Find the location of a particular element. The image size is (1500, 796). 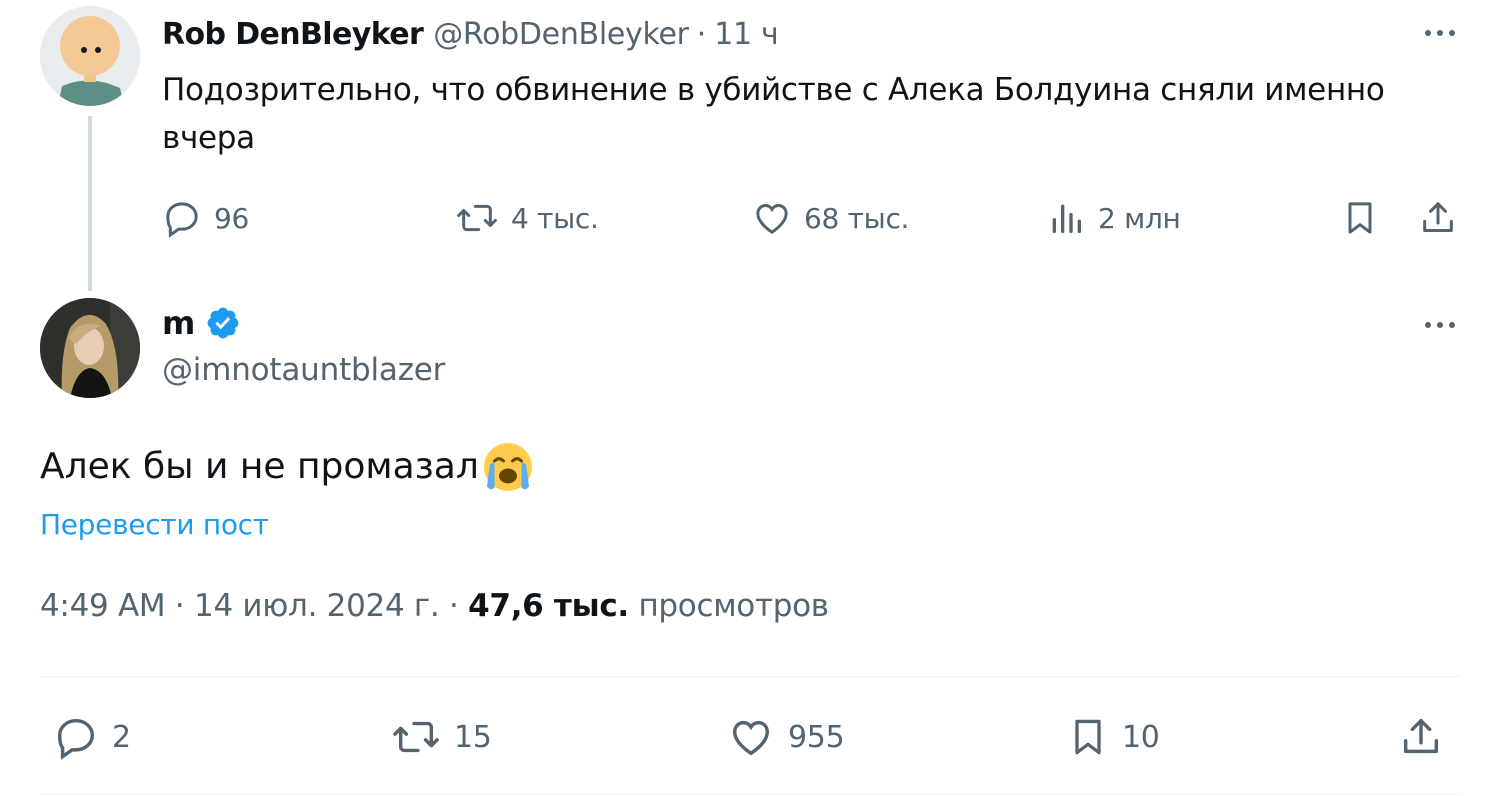

reply-button: 2 is located at coordinates (91, 737).